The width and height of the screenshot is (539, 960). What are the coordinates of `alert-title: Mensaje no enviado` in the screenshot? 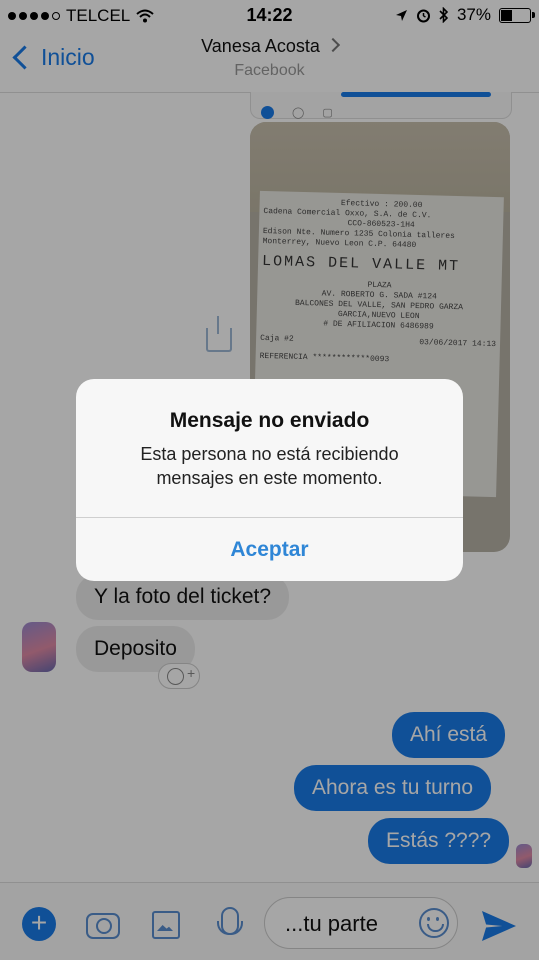 It's located at (269, 420).